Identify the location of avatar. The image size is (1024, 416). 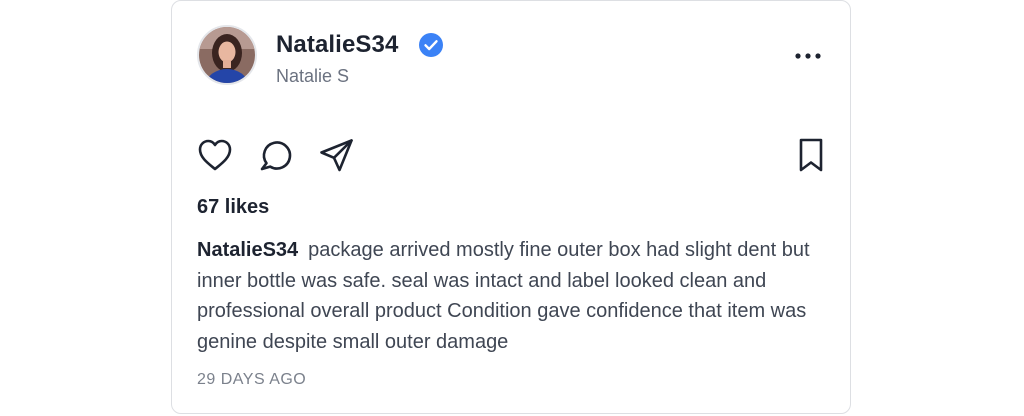
(227, 55).